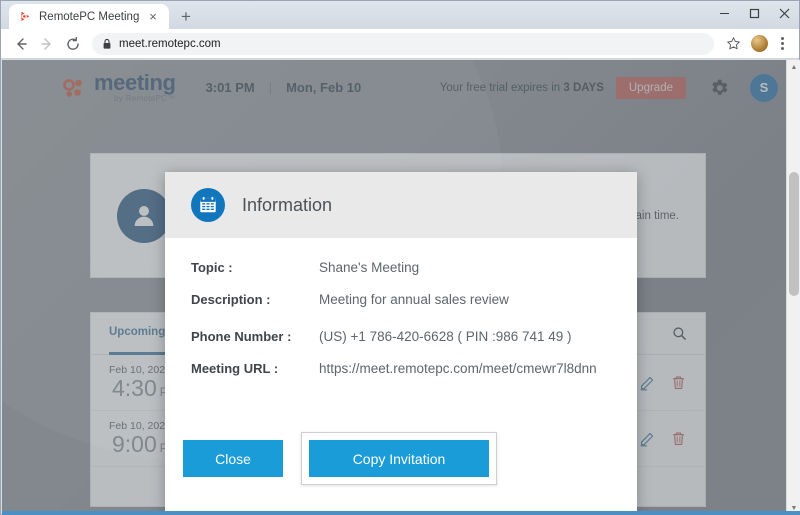 The width and height of the screenshot is (800, 515). I want to click on back-icon, so click(21, 44).